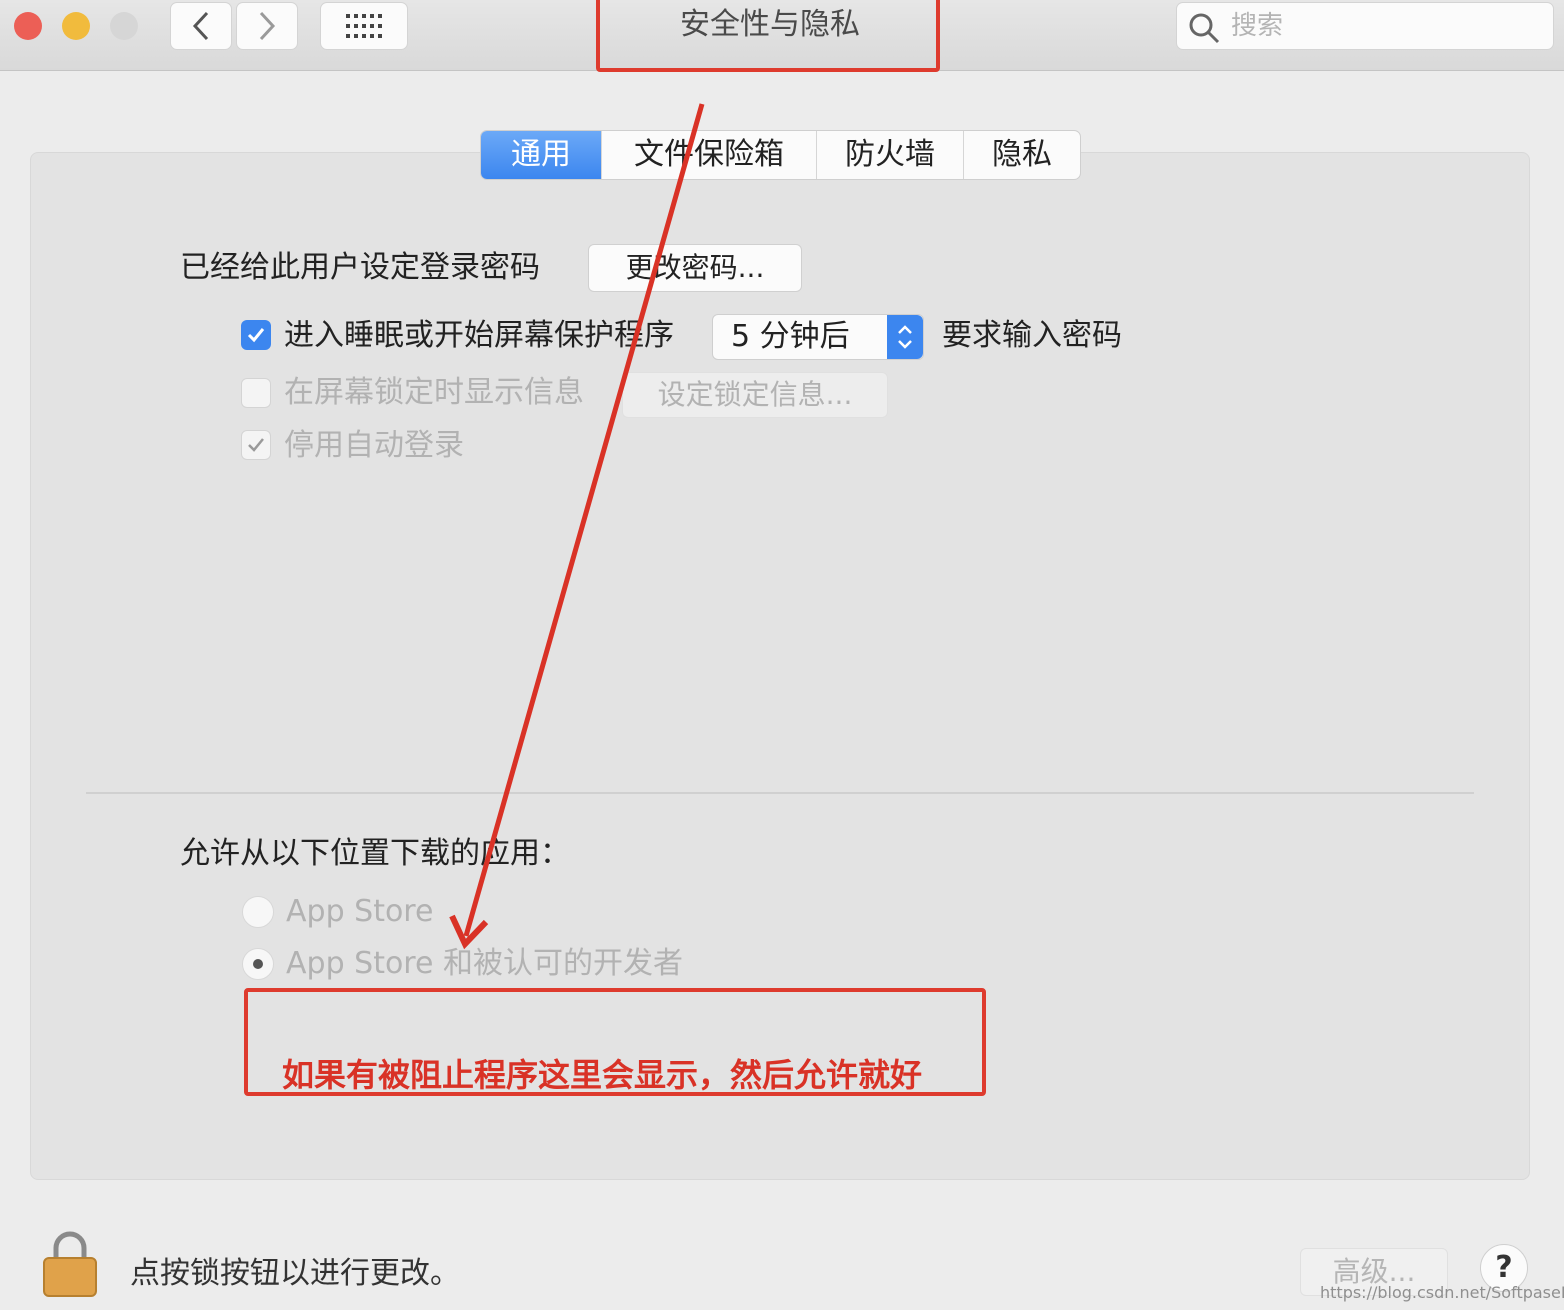 This screenshot has width=1564, height=1310. I want to click on watermark-text: https://blog.csdn.net/SoftpaseFar, so click(1442, 1292).